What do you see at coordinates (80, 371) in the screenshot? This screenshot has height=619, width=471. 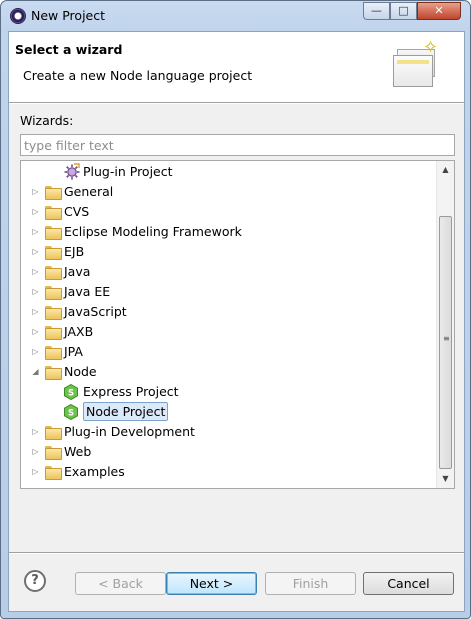 I see `tree-item-label: Node` at bounding box center [80, 371].